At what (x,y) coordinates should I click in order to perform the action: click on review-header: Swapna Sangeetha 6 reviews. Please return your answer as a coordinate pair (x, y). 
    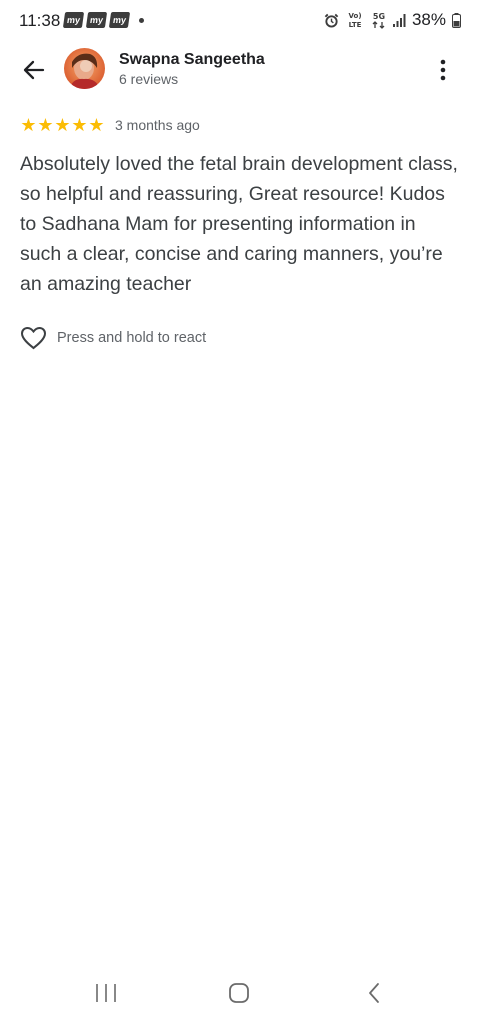
    Looking at the image, I should click on (239, 69).